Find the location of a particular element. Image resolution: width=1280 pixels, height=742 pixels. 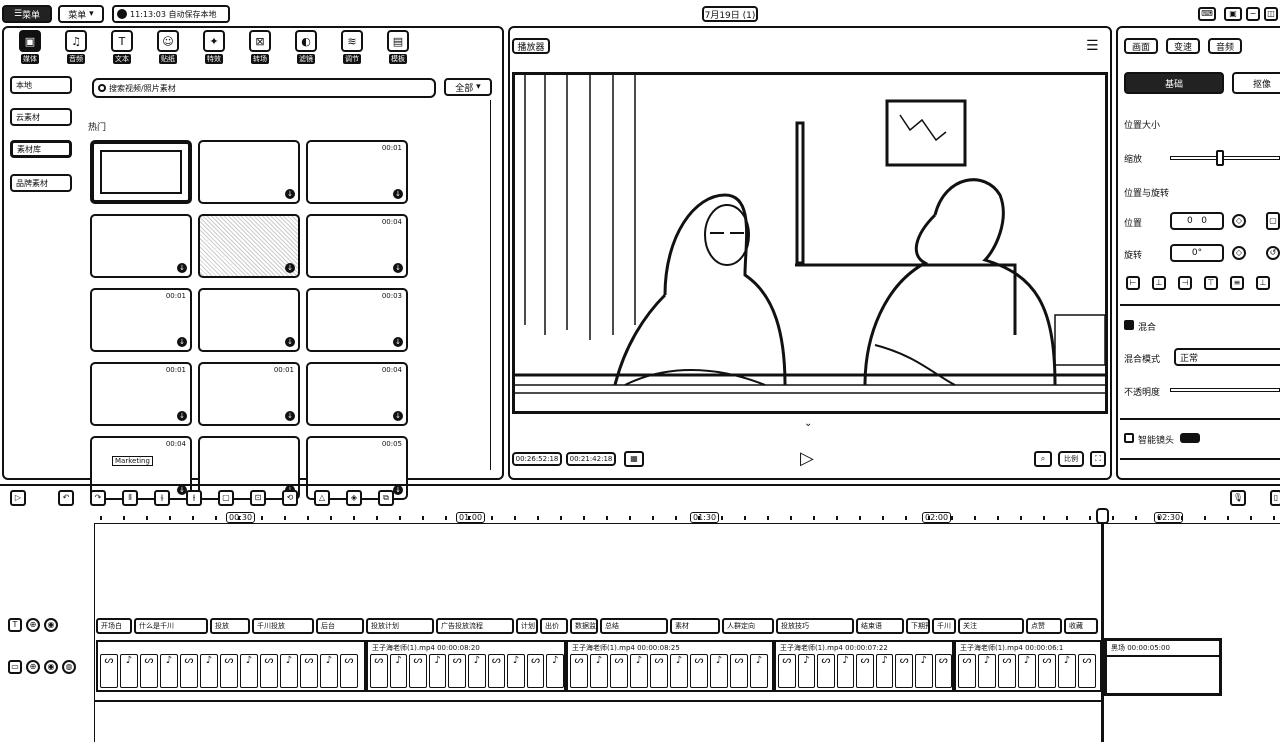

filter-dropdown: 全部 ▾ is located at coordinates (468, 87).